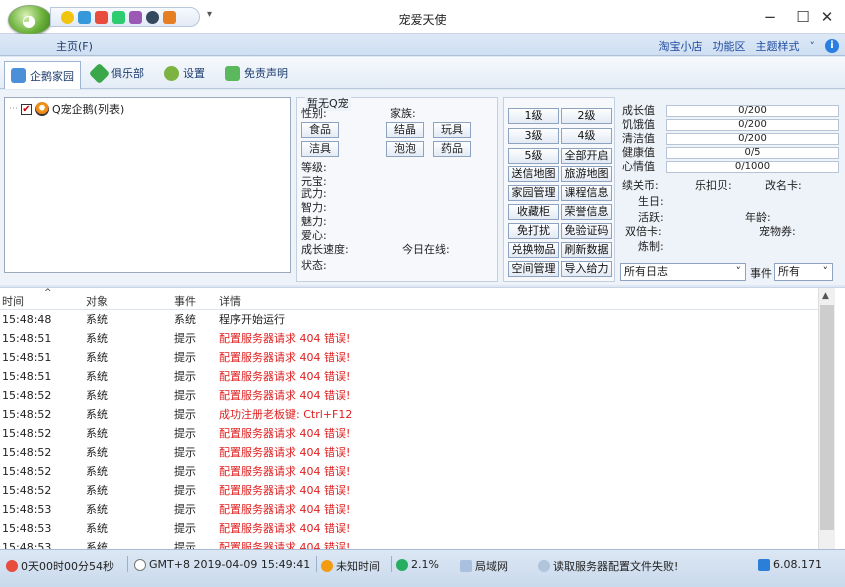 This screenshot has height=587, width=845. I want to click on toy-button: 玩具, so click(452, 130).